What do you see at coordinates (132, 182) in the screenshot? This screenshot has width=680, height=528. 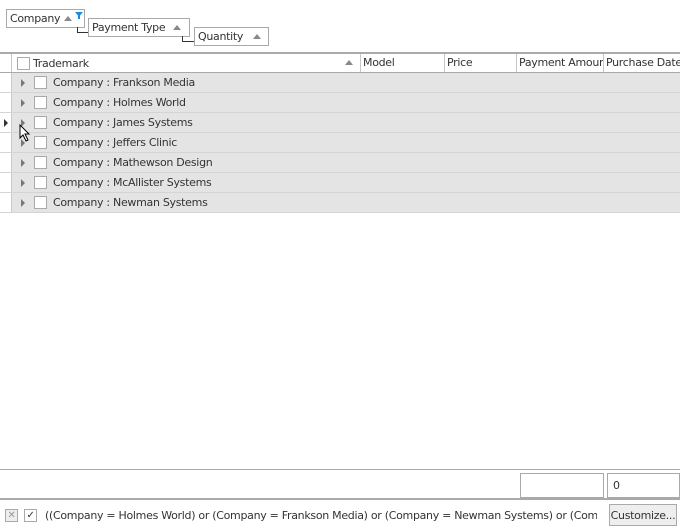 I see `group-row-label: Company : McAllister Systems` at bounding box center [132, 182].